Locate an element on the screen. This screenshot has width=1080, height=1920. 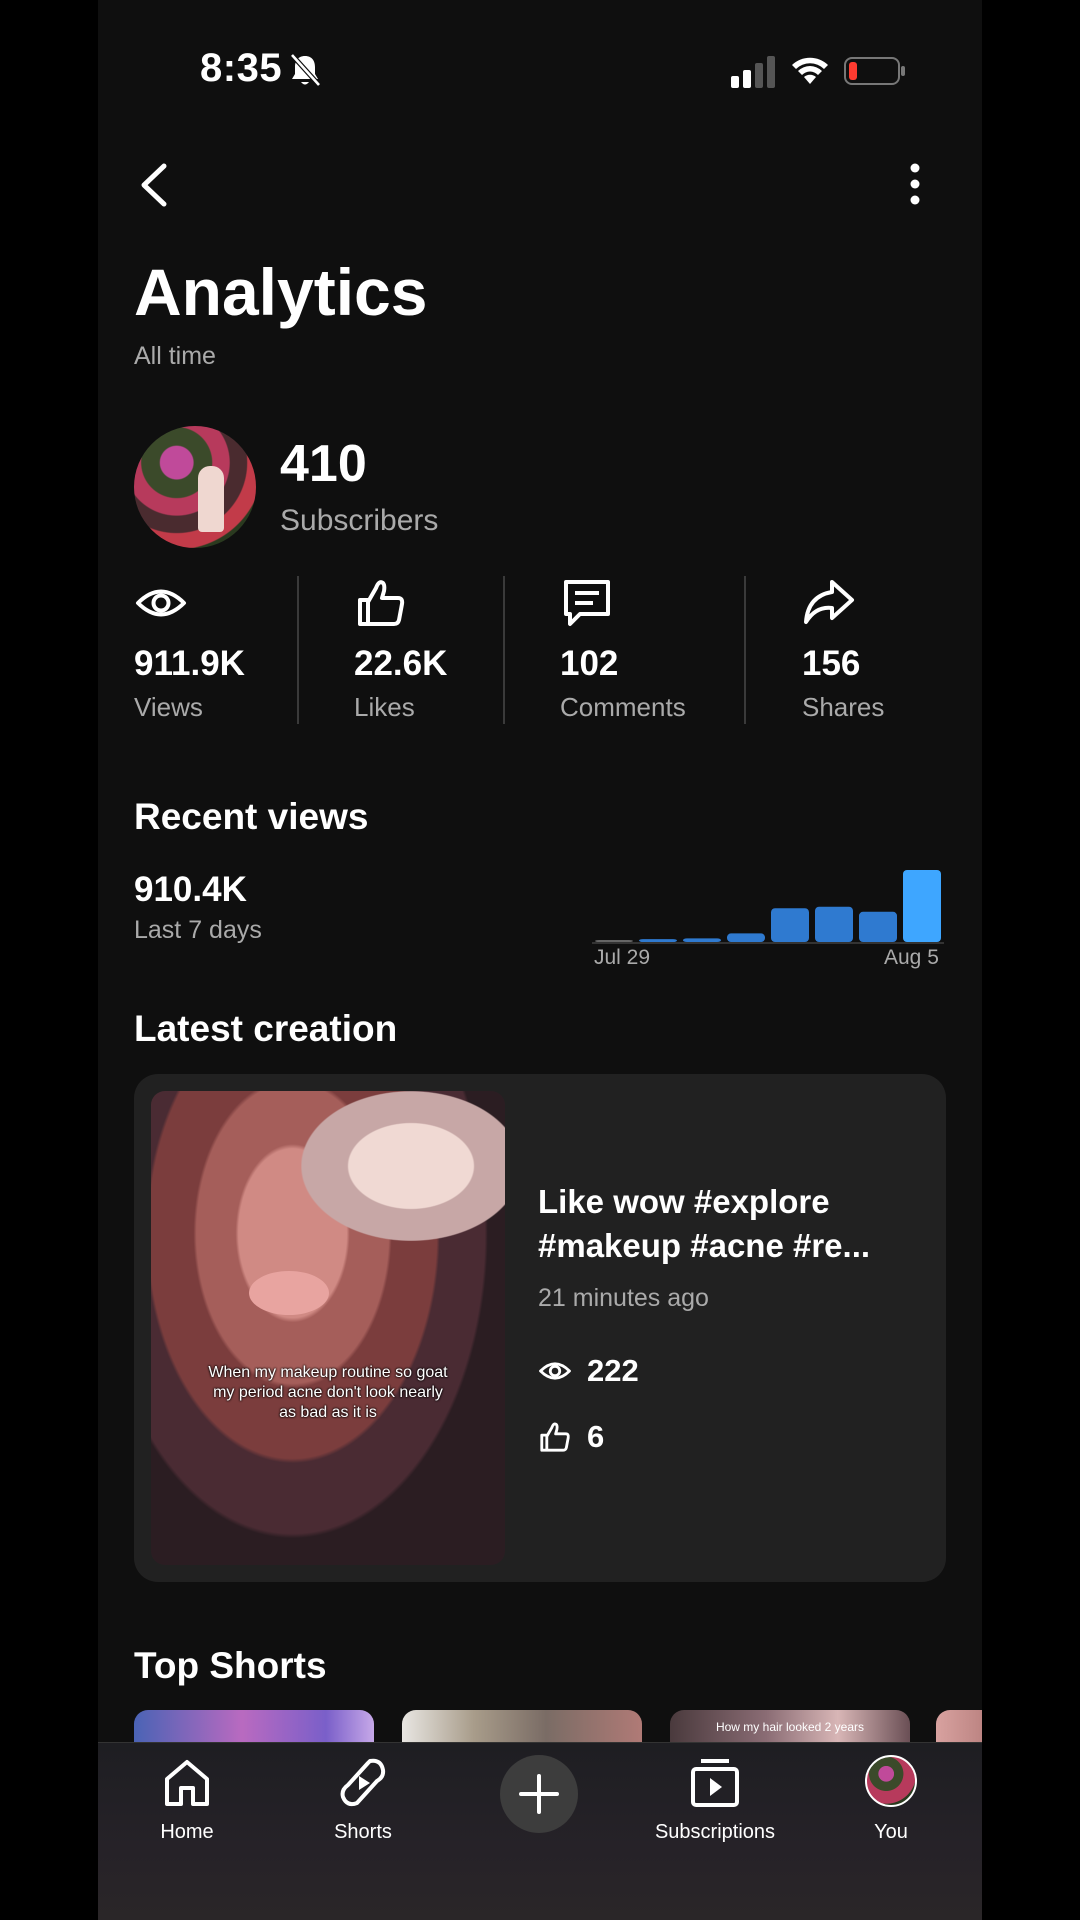
plus-icon is located at coordinates (539, 1794).